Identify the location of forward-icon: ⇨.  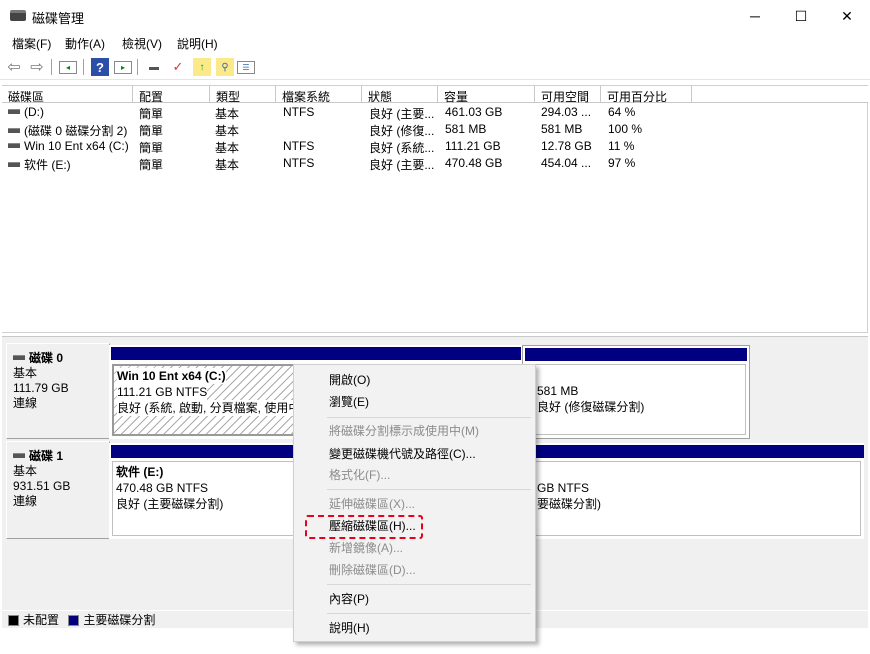
(37, 67).